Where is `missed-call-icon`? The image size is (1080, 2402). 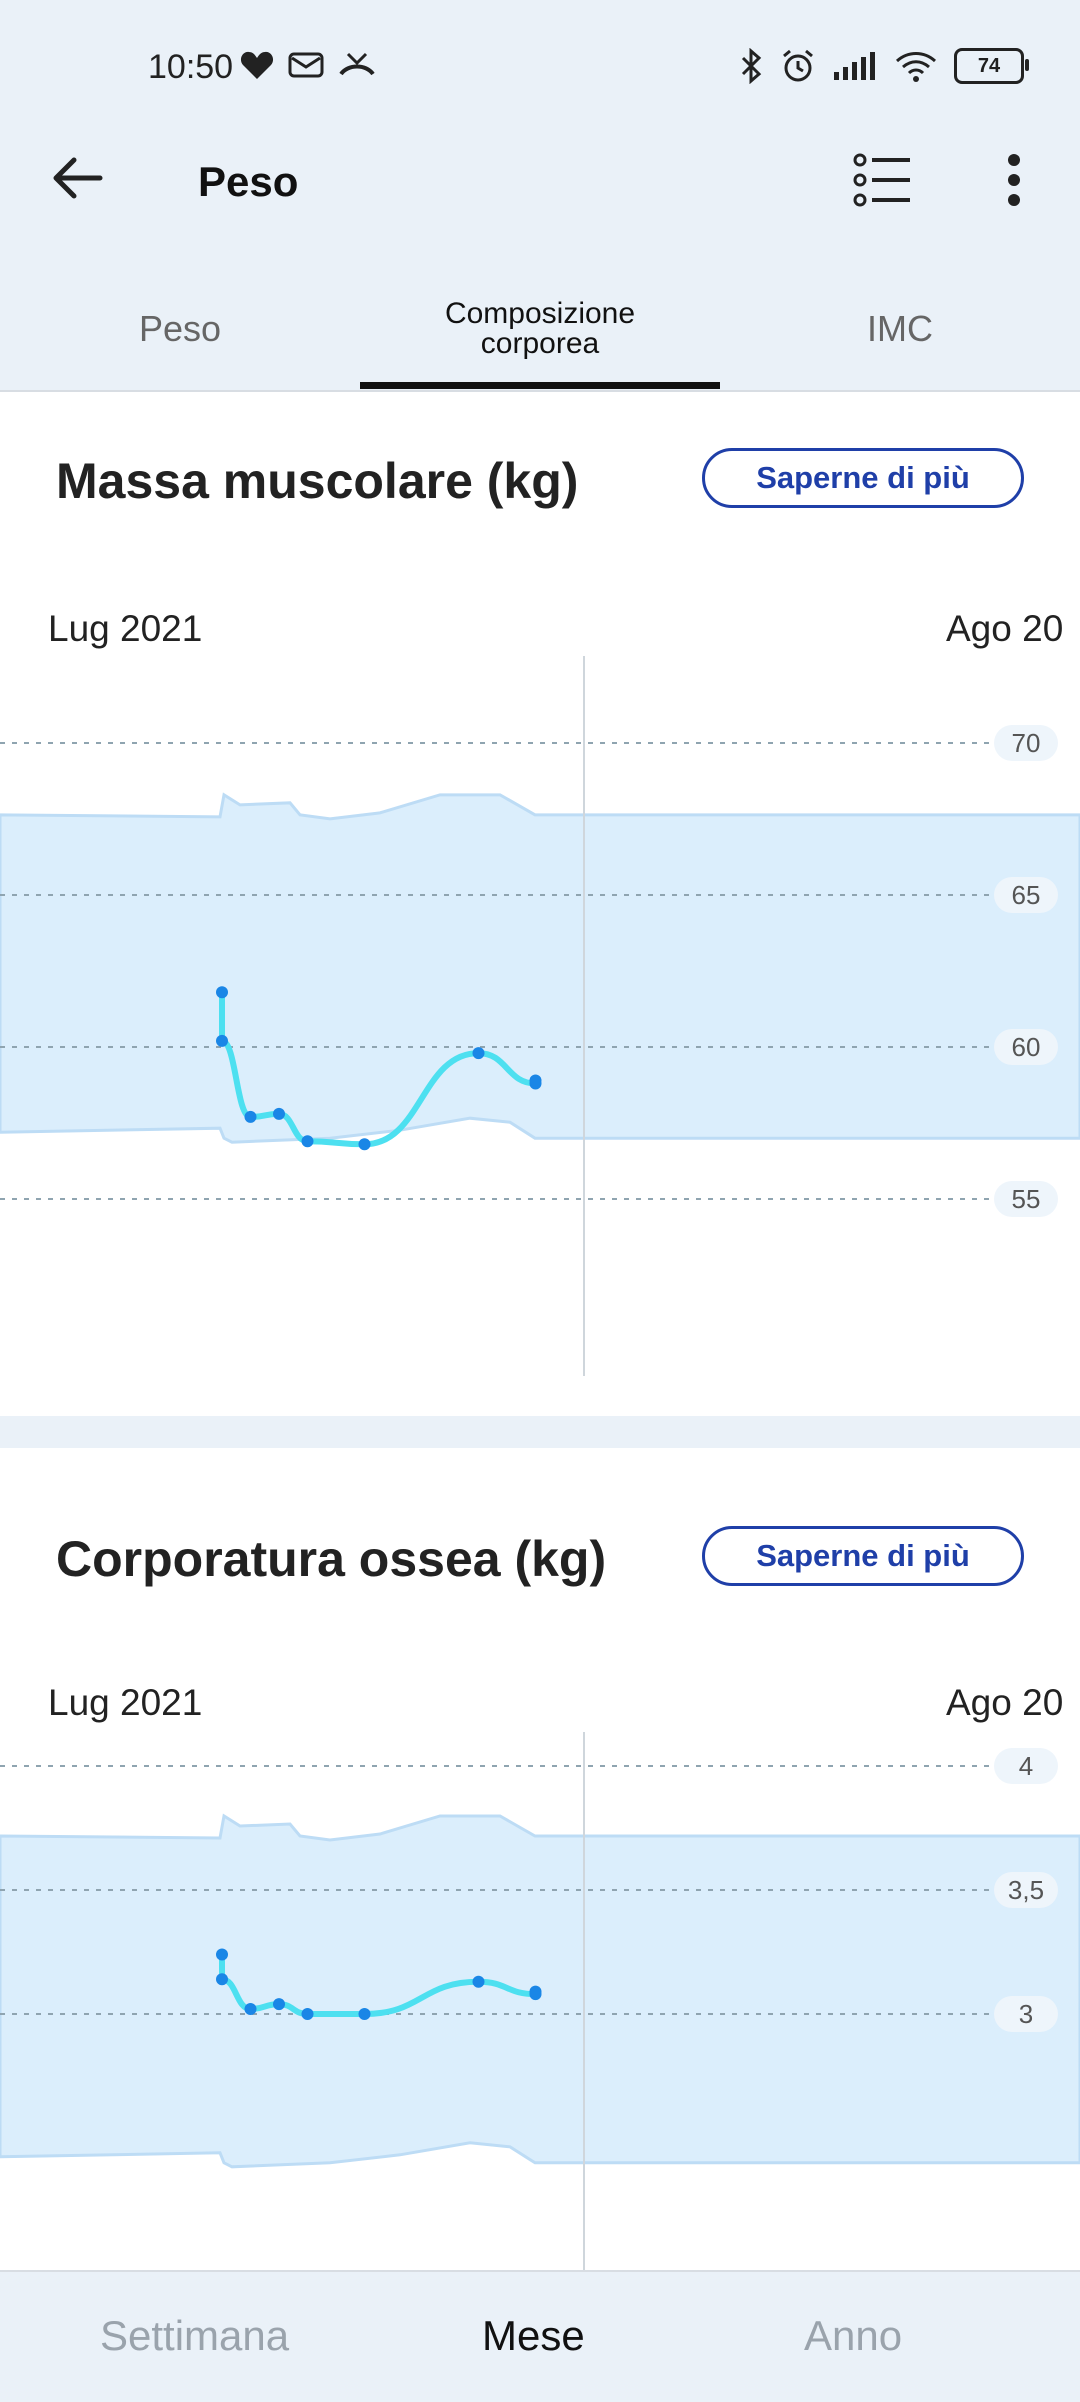
missed-call-icon is located at coordinates (357, 64).